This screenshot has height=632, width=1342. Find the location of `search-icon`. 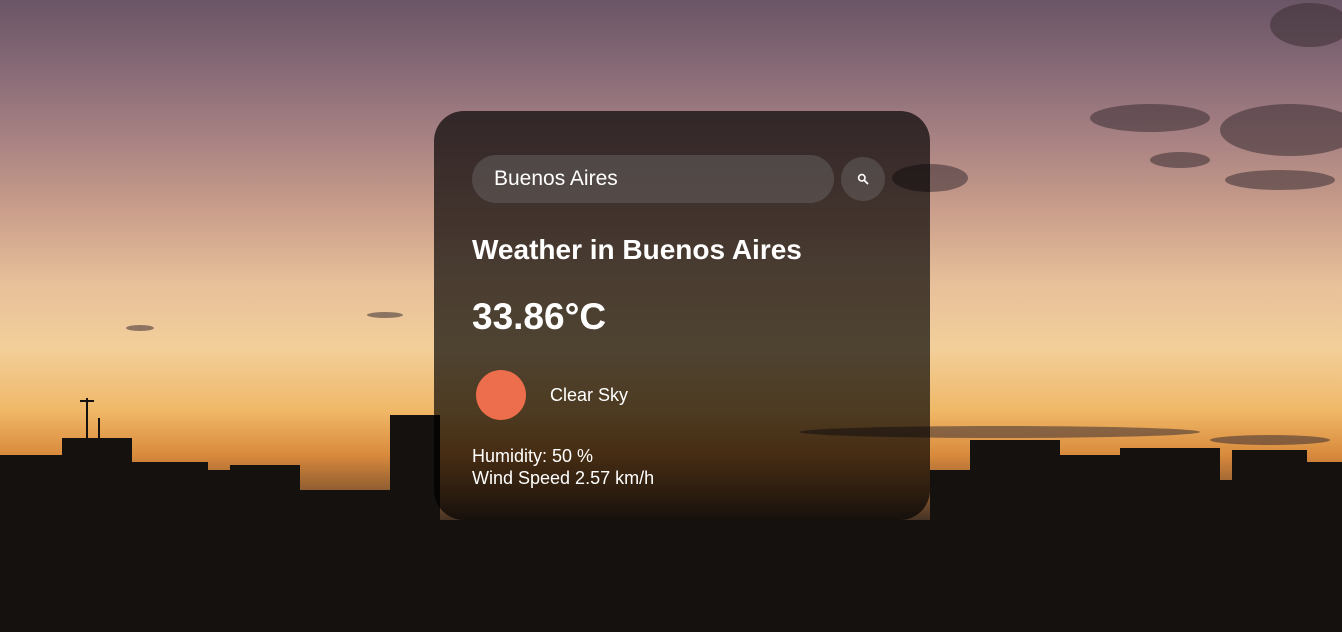

search-icon is located at coordinates (863, 179).